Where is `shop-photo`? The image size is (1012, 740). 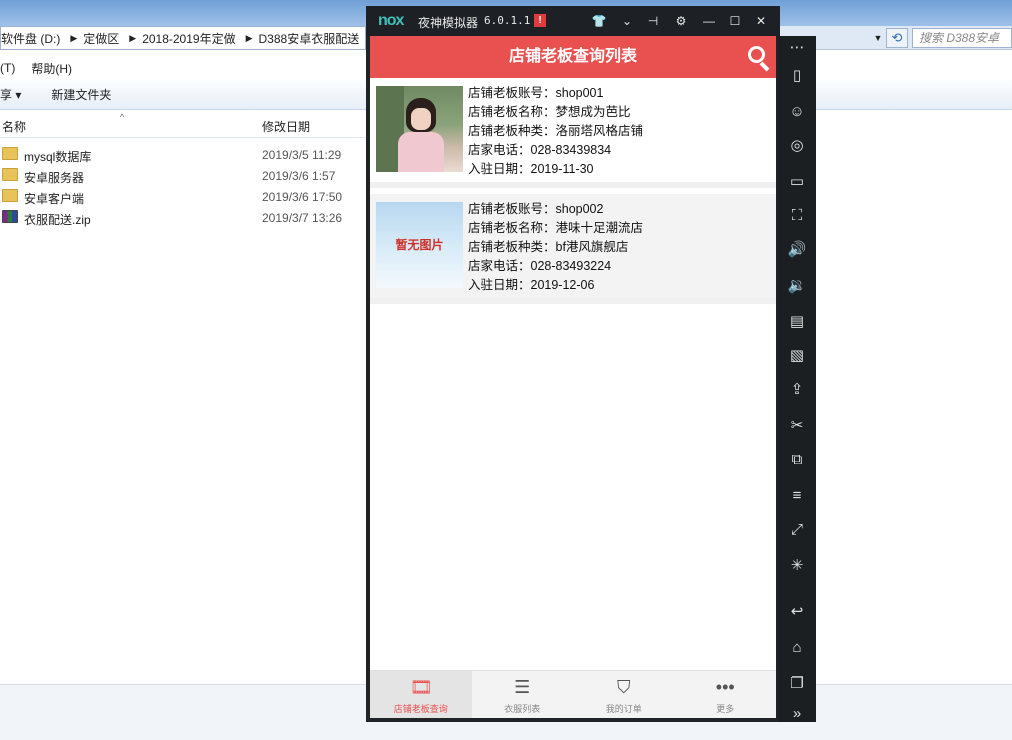
shop-photo is located at coordinates (419, 129).